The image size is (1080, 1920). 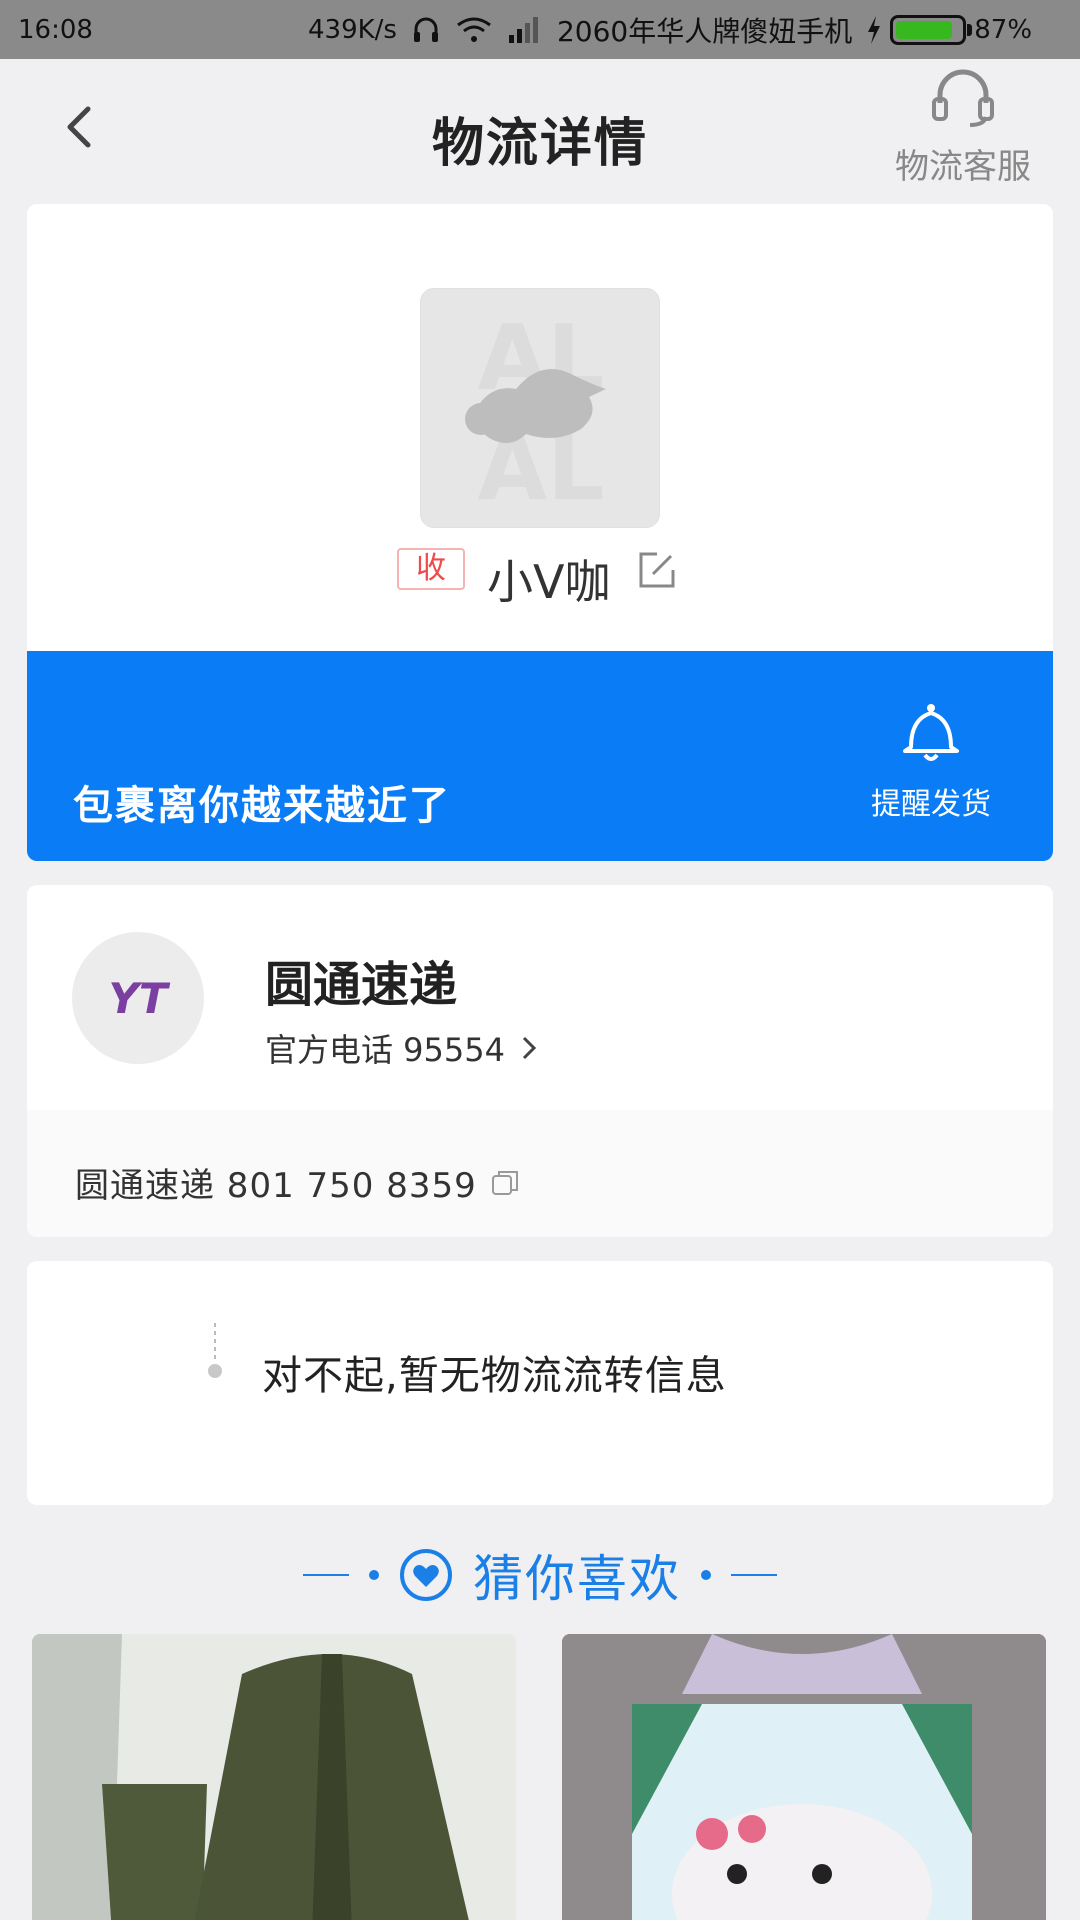 What do you see at coordinates (506, 1183) in the screenshot?
I see `copy-icon` at bounding box center [506, 1183].